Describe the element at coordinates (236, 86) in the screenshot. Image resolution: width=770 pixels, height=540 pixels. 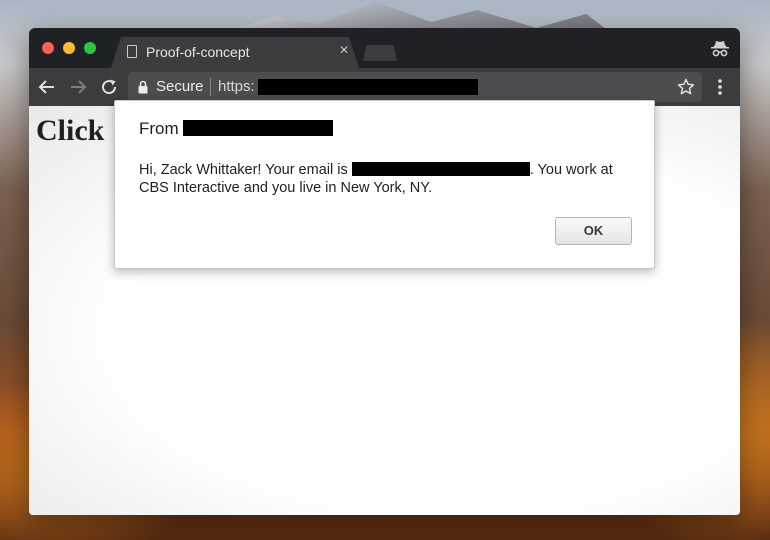
I see `url-text: https:` at that location.